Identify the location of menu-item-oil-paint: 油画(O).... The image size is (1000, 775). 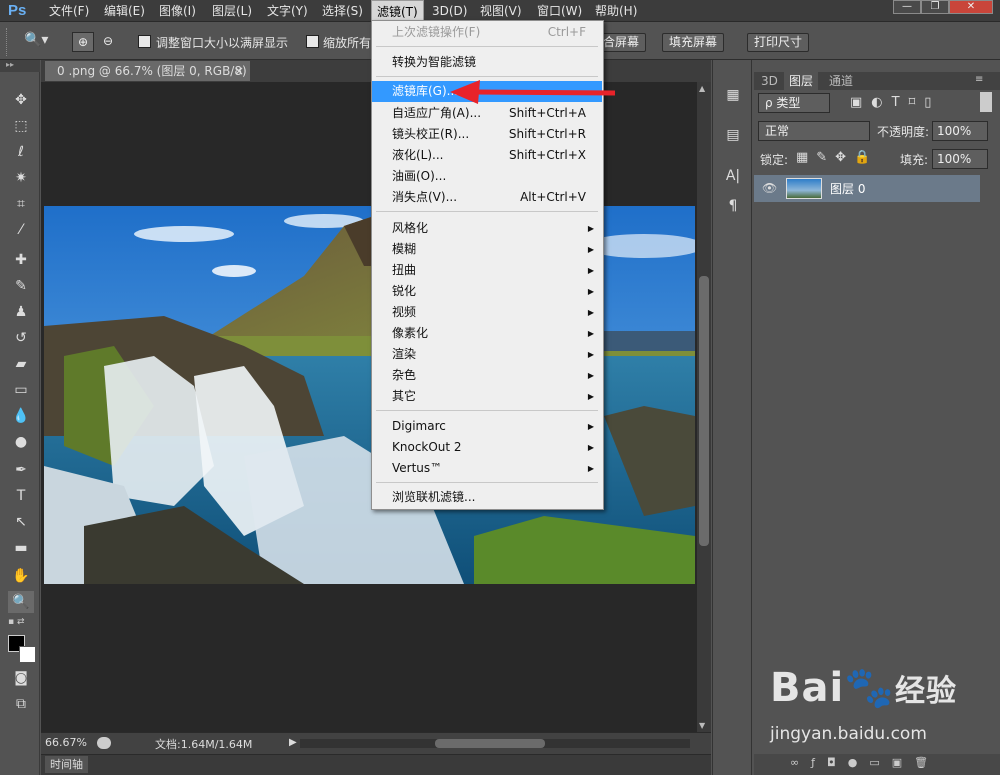
(487, 176).